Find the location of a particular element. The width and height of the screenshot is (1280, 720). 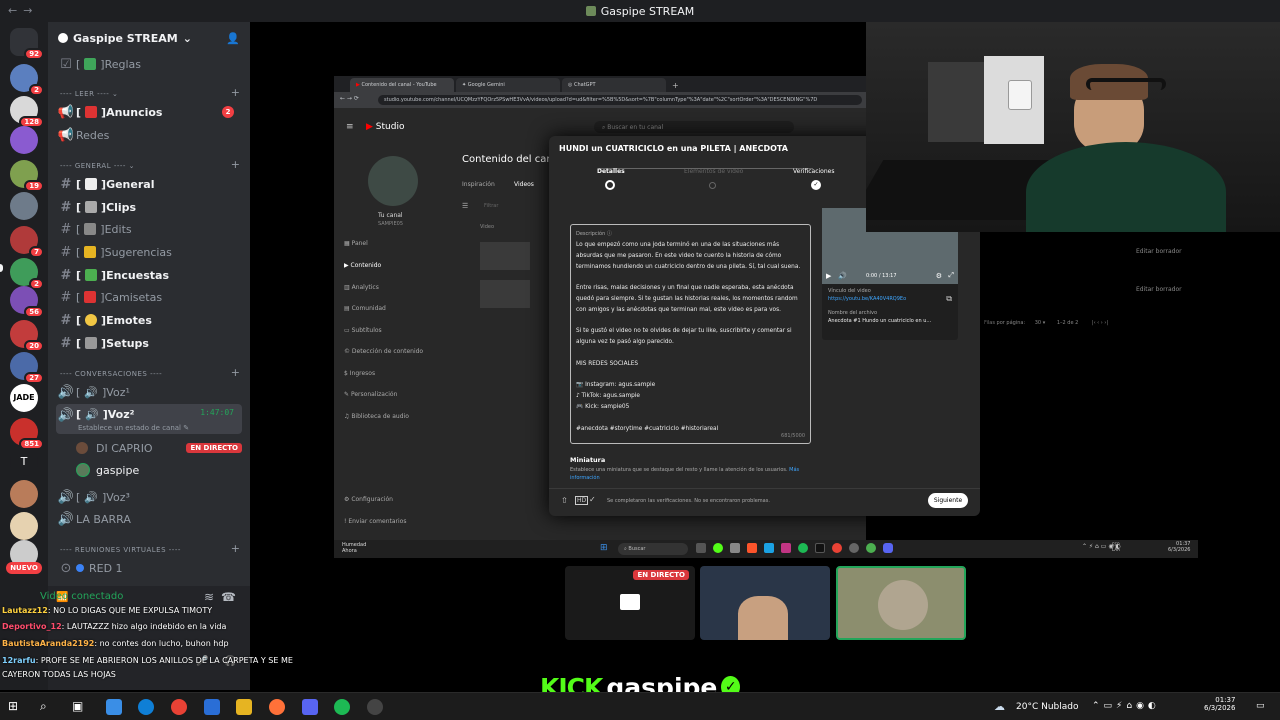

screen-share-tile: EN DIRECTO is located at coordinates (630, 603).